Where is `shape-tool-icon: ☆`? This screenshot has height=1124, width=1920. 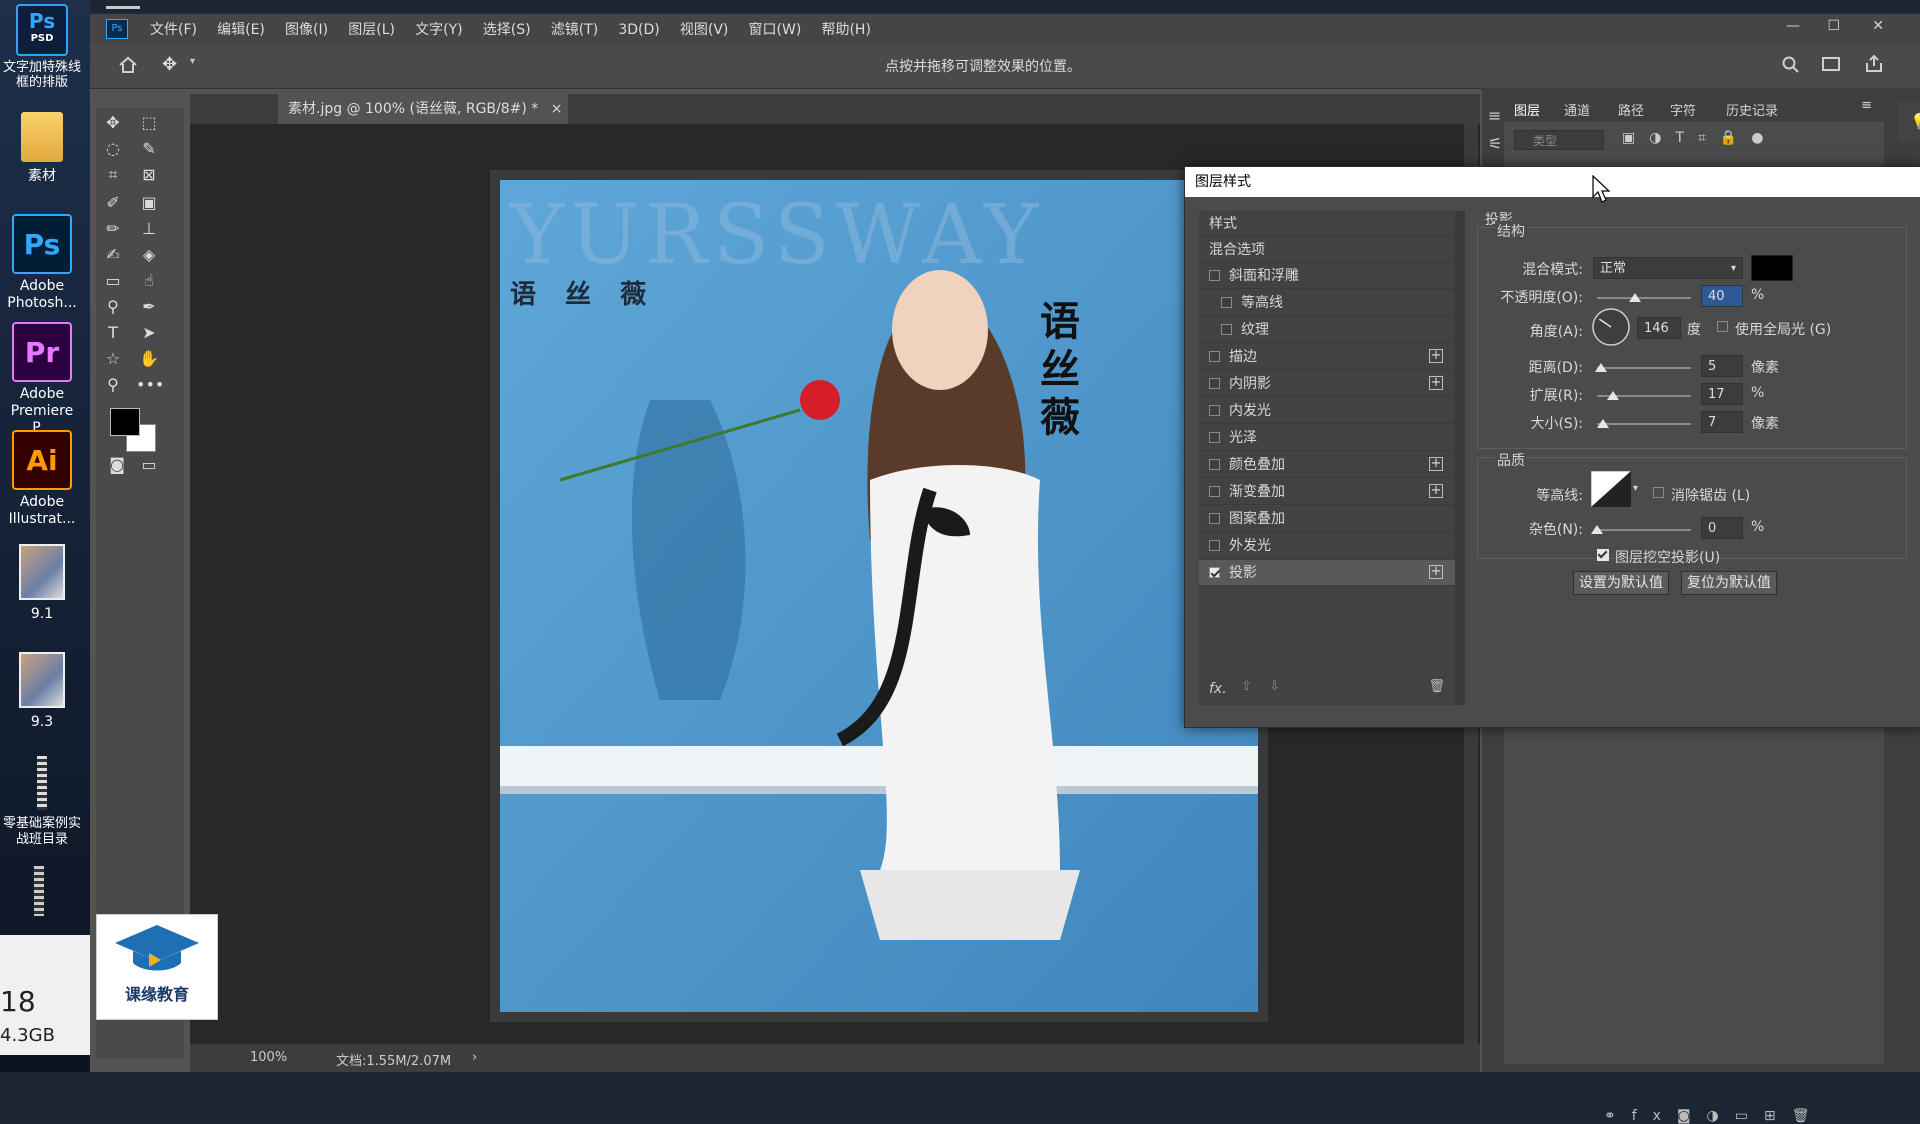
shape-tool-icon: ☆ is located at coordinates (113, 359).